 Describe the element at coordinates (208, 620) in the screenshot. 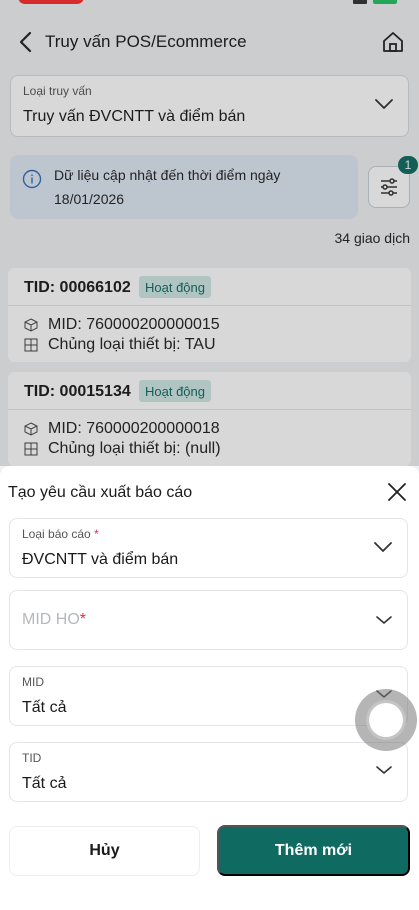

I see `mid-ho-select: MID HO*` at that location.